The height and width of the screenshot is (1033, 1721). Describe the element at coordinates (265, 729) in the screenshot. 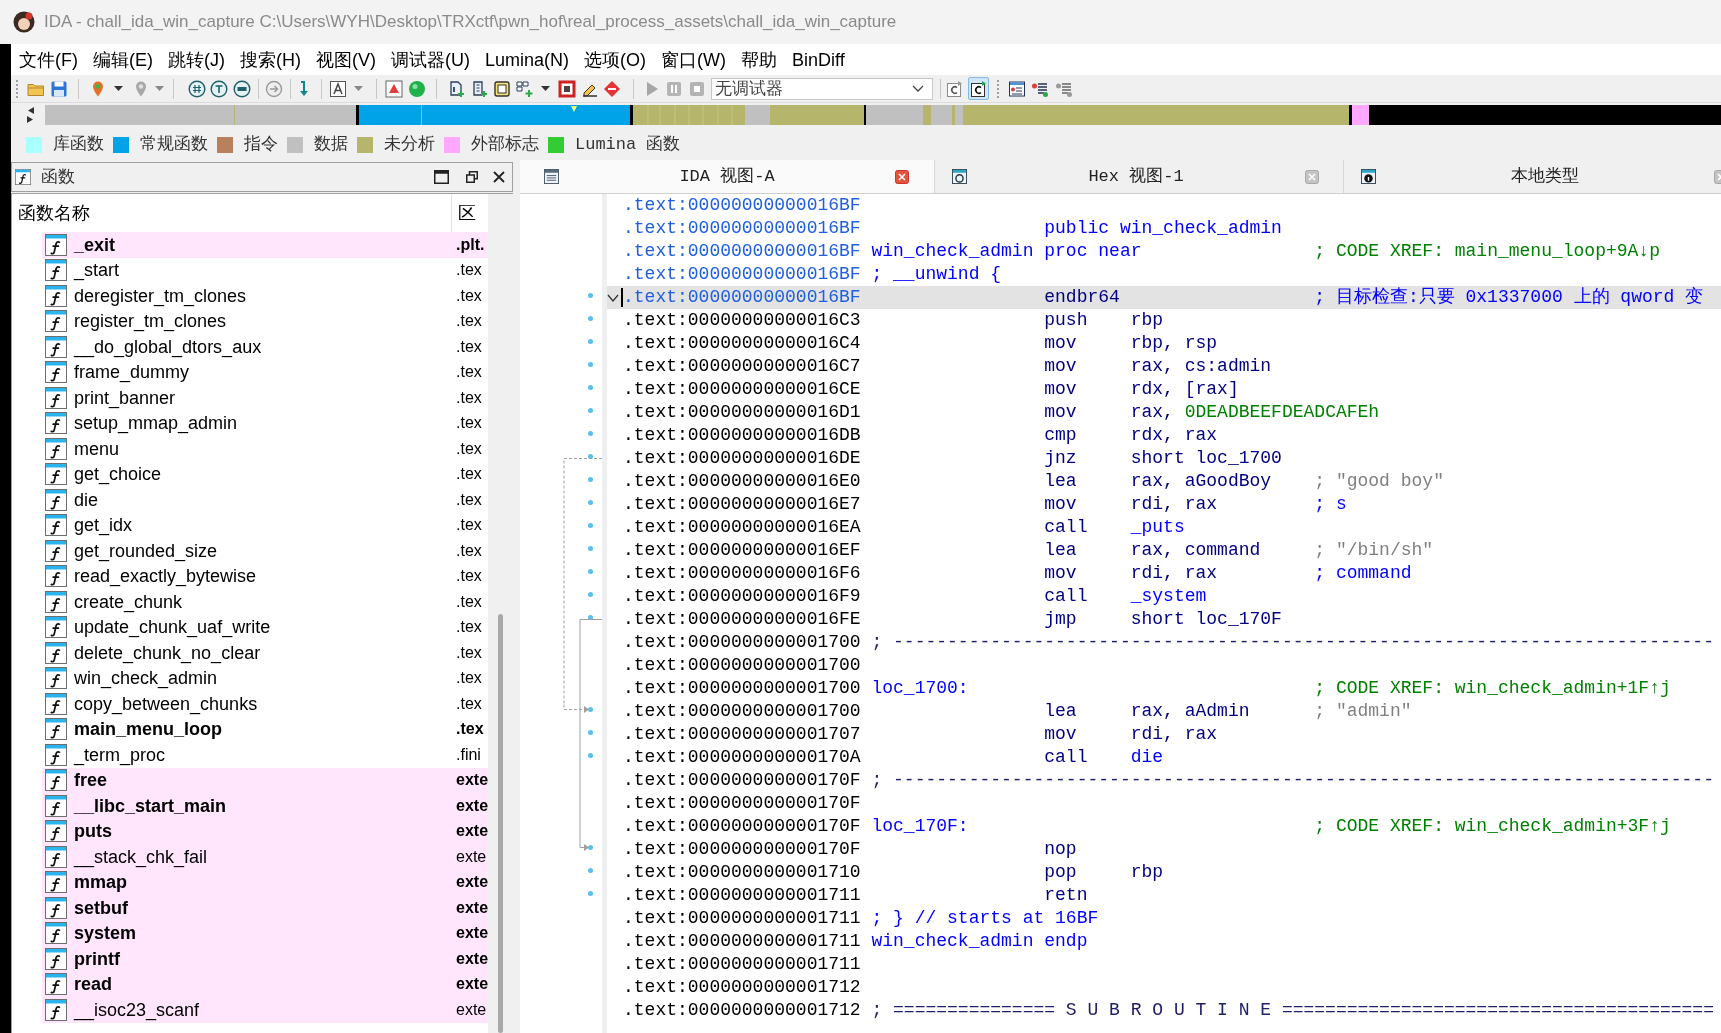

I see `function-row: main_menu_loop .tex` at that location.